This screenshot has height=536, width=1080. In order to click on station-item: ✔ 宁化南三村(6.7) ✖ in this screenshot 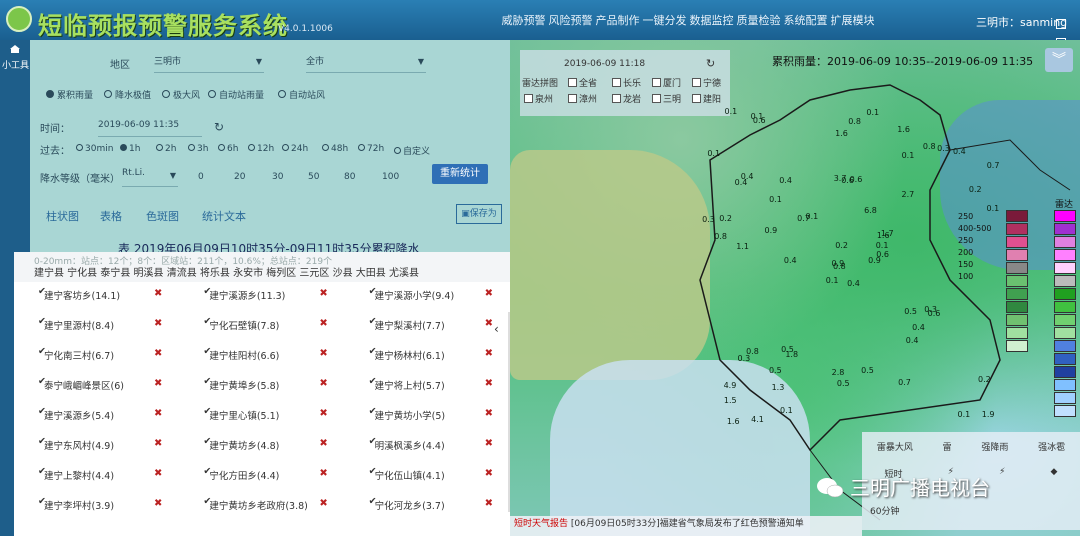, I will do `click(96, 354)`.